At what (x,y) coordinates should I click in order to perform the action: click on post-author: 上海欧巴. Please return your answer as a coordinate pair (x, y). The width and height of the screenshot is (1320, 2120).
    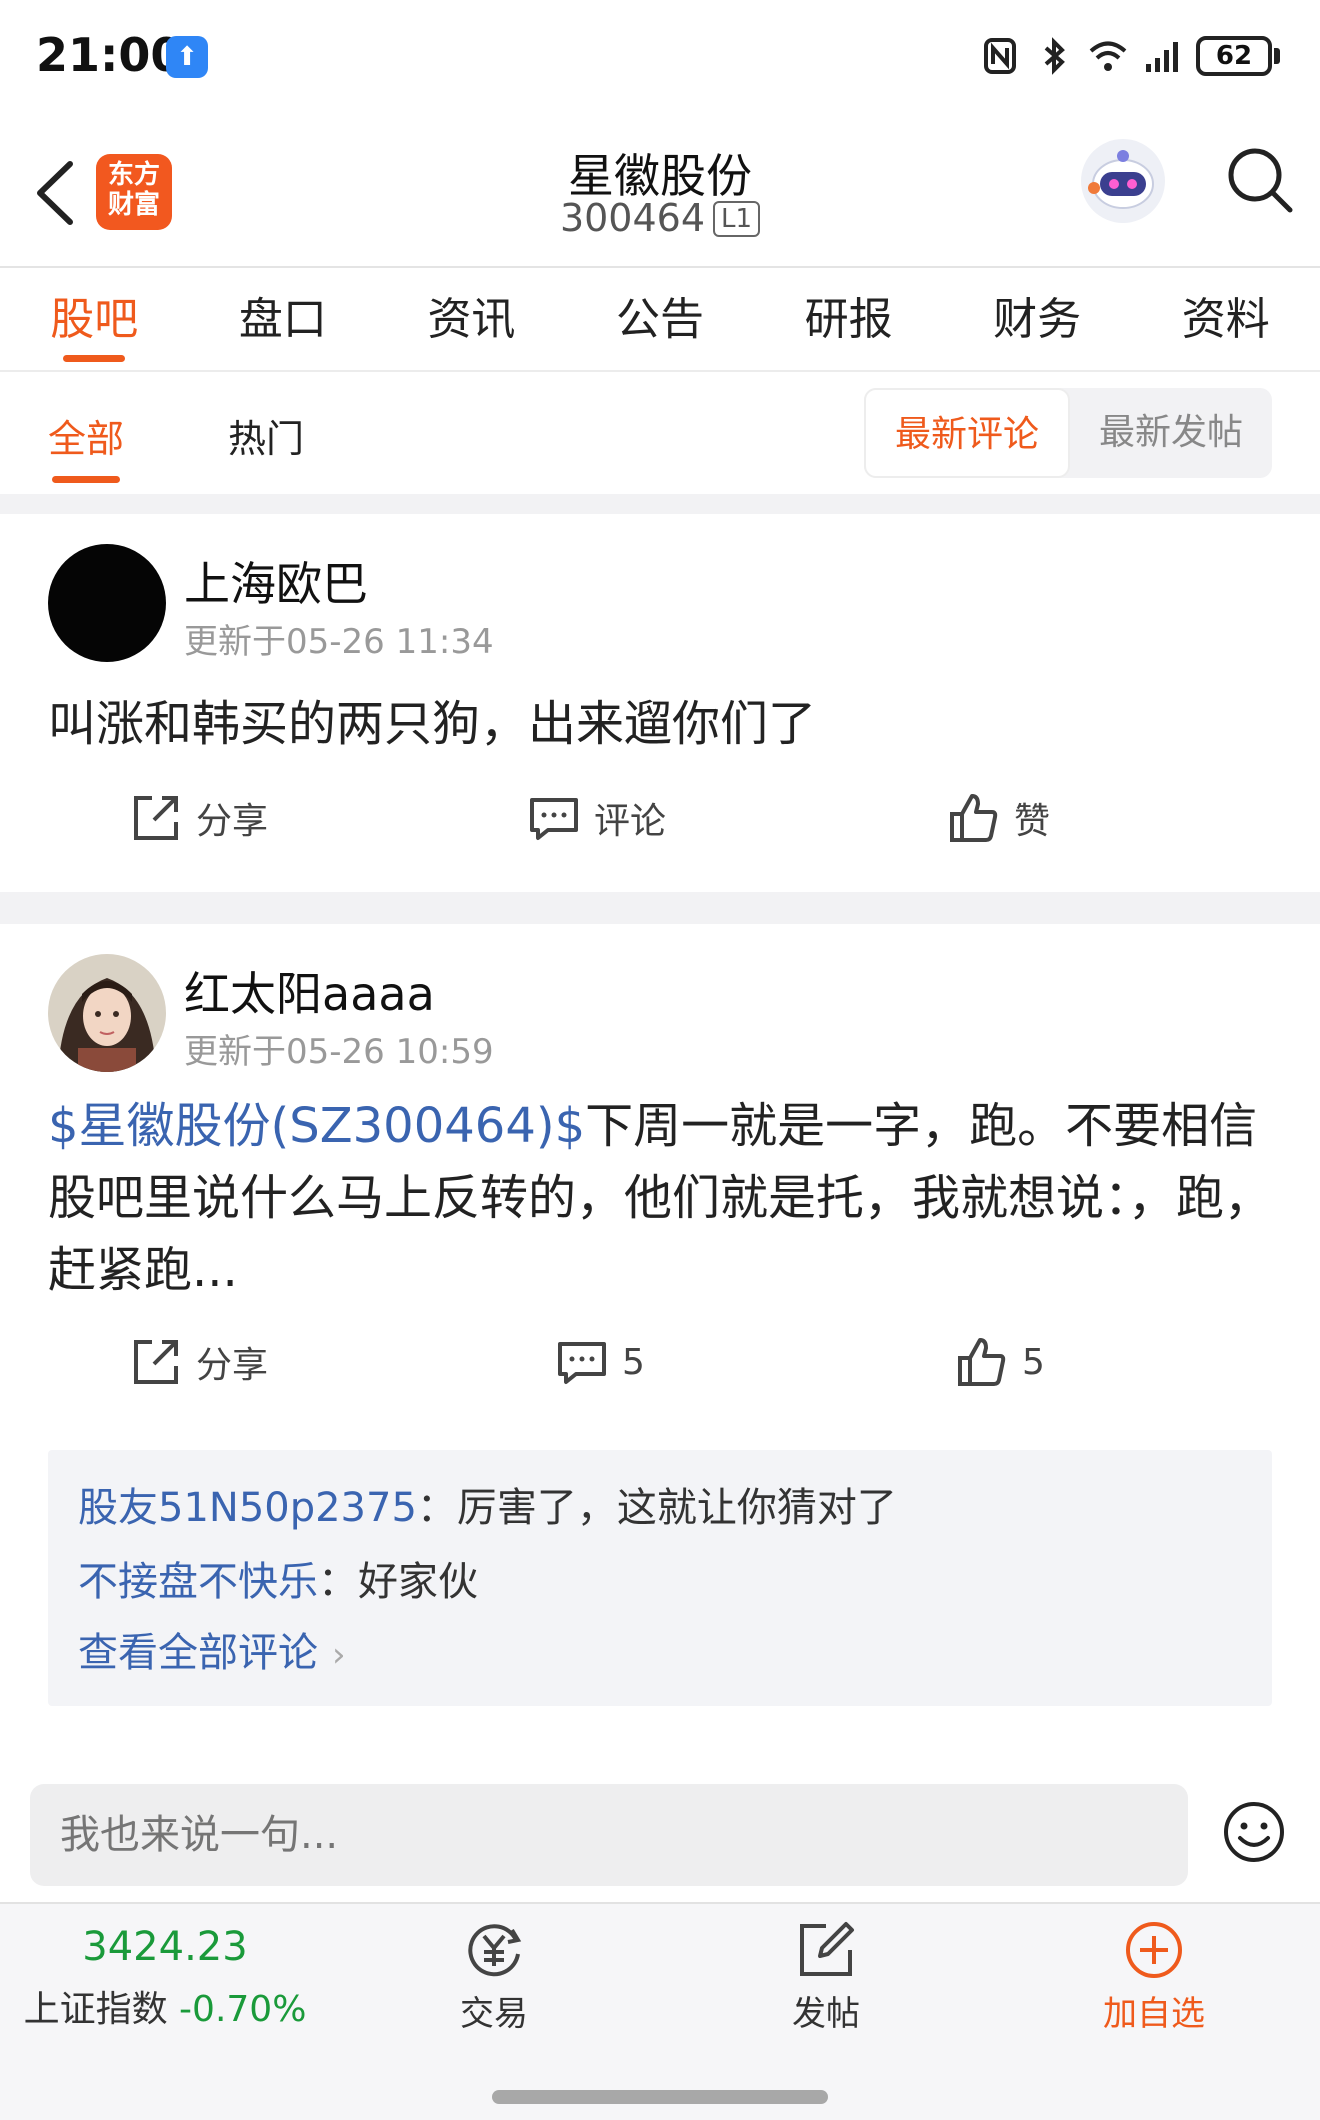
    Looking at the image, I should click on (276, 581).